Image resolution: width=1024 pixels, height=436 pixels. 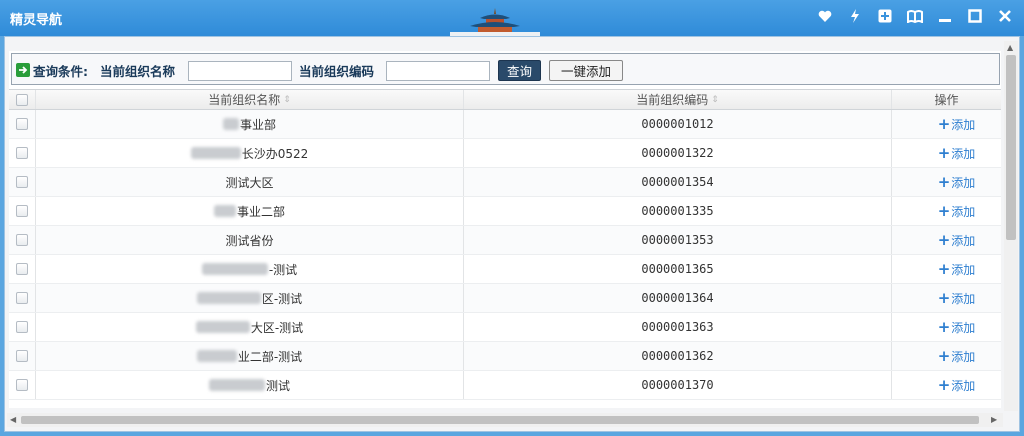 What do you see at coordinates (1011, 147) in the screenshot?
I see `vertical-scroll-thumb` at bounding box center [1011, 147].